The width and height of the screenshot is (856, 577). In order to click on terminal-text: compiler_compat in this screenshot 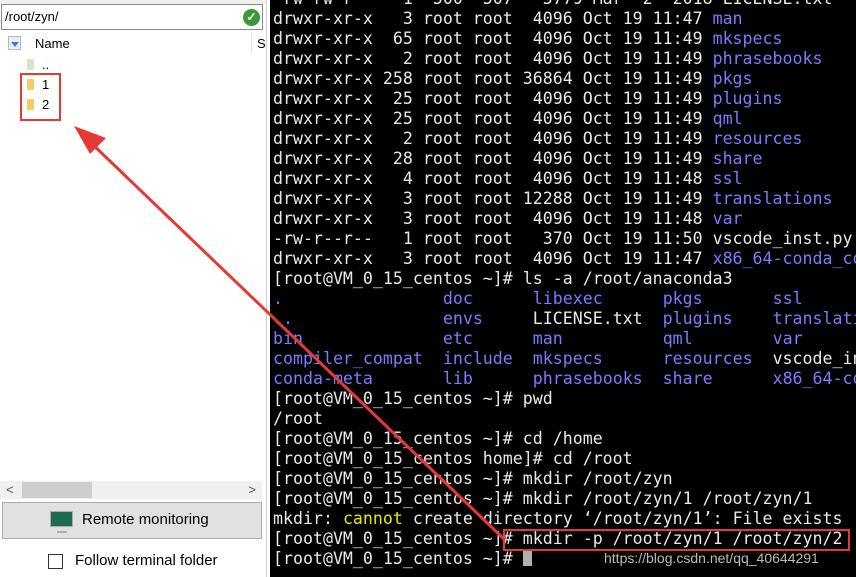, I will do `click(348, 358)`.